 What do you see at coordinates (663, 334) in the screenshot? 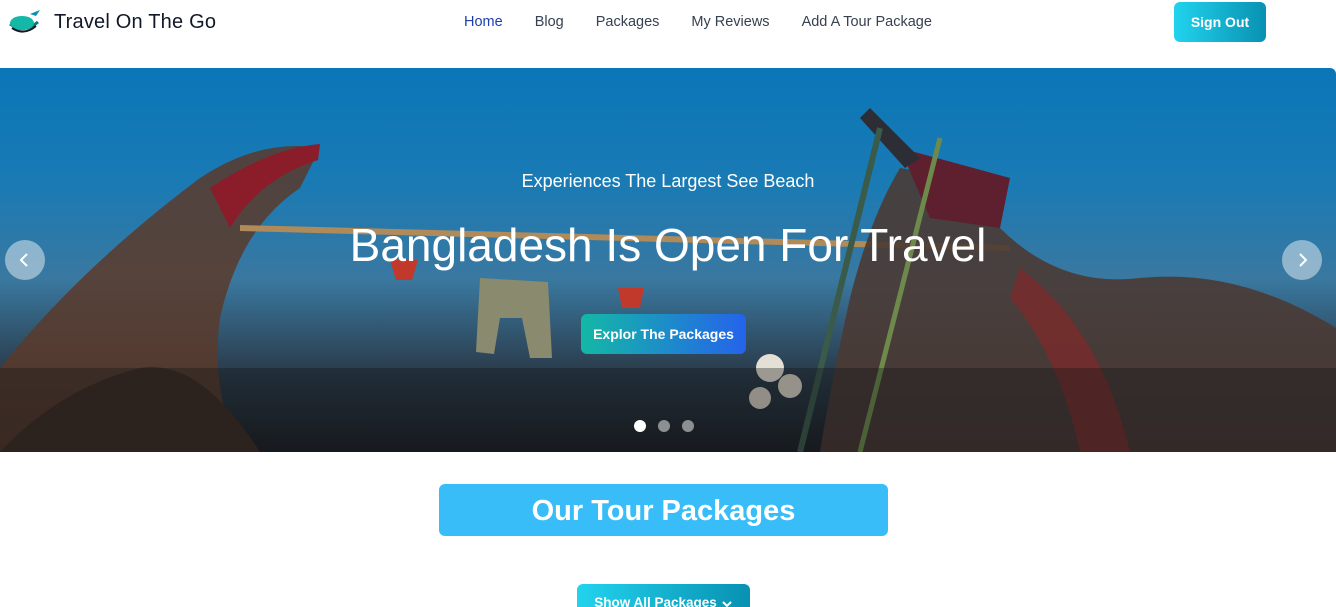
I see `explore-packages-button: Explor The Packages` at bounding box center [663, 334].